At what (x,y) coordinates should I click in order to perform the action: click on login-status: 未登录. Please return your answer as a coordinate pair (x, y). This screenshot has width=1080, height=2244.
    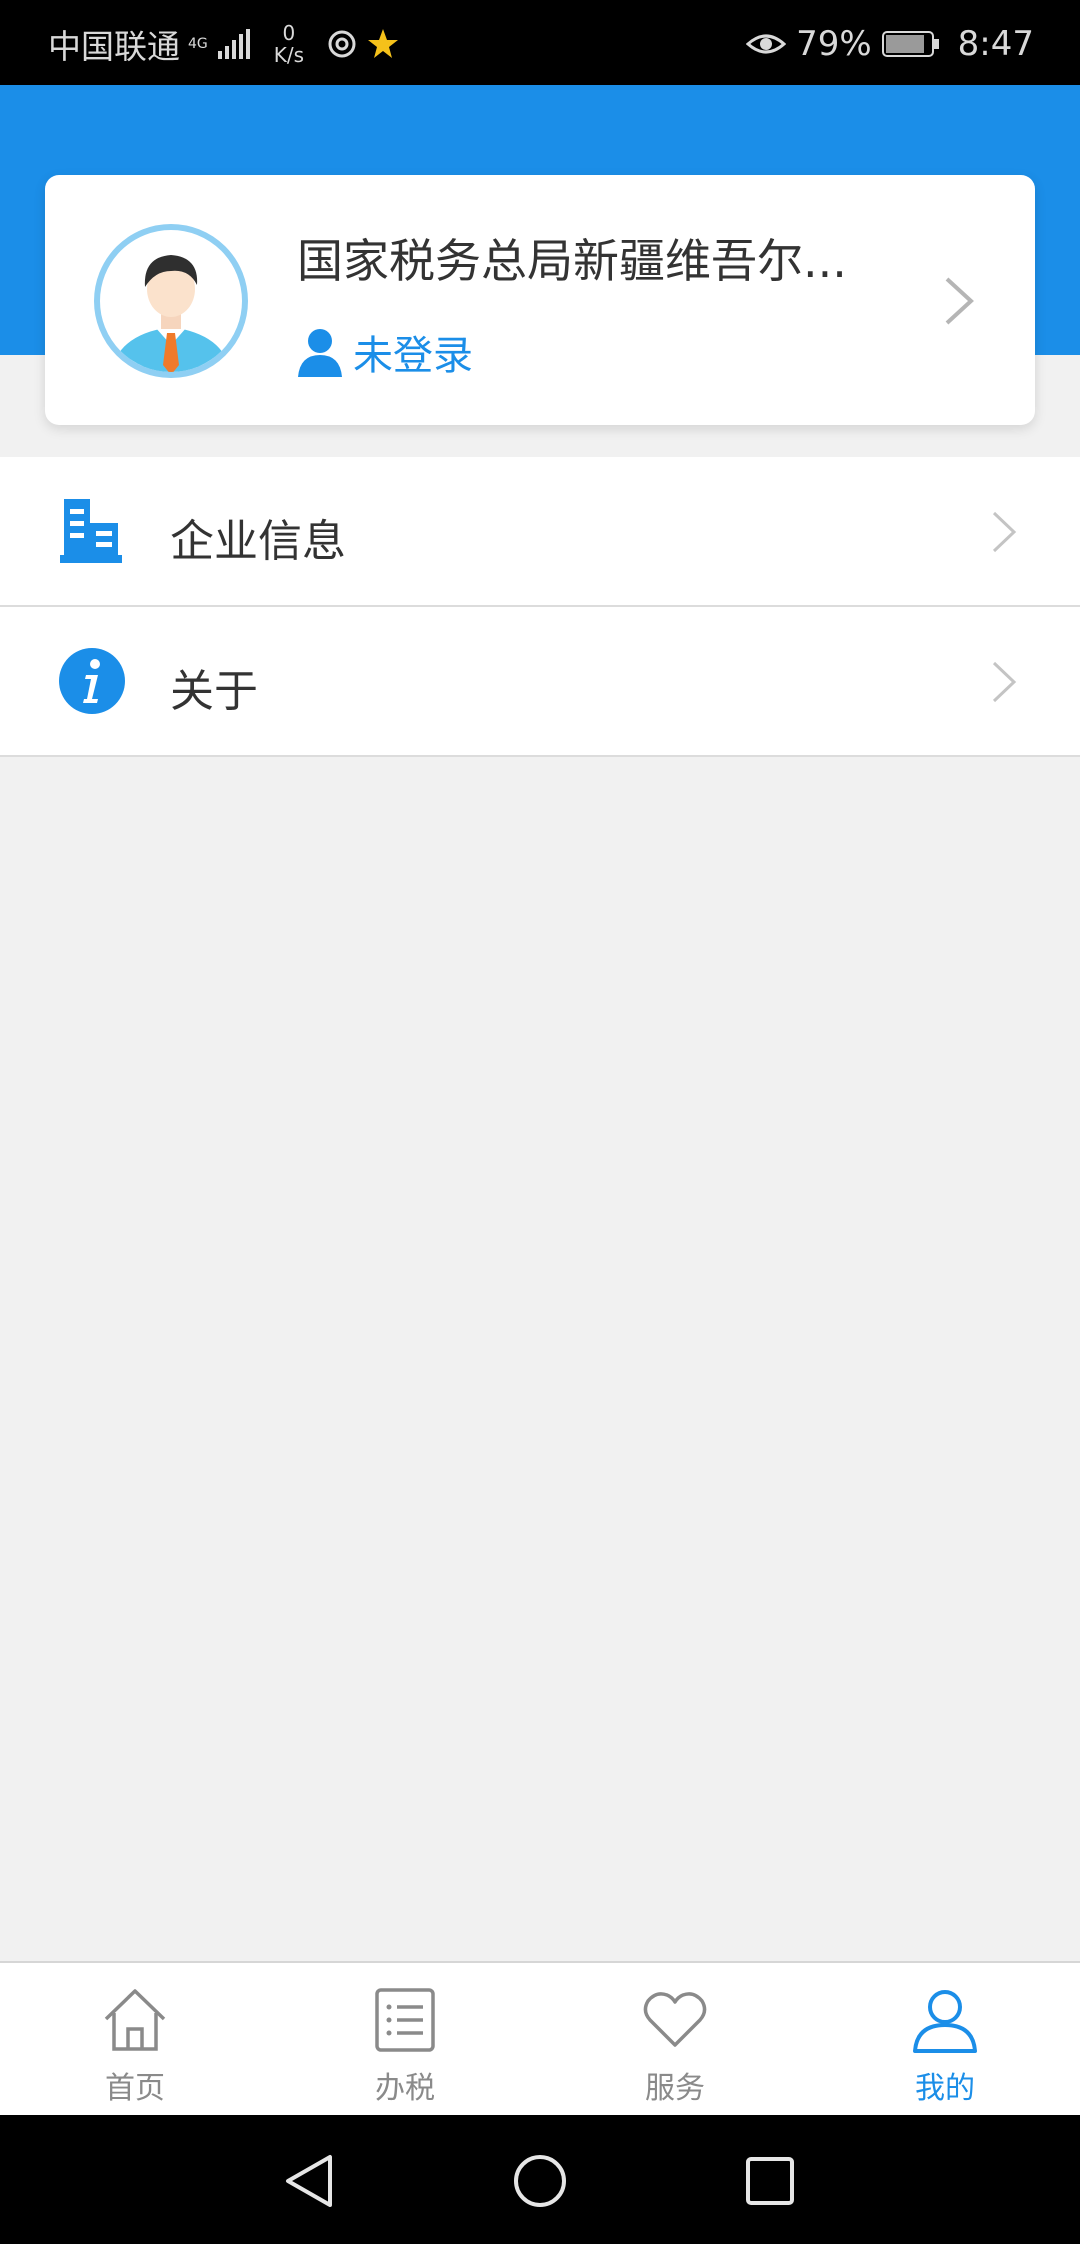
    Looking at the image, I should click on (385, 352).